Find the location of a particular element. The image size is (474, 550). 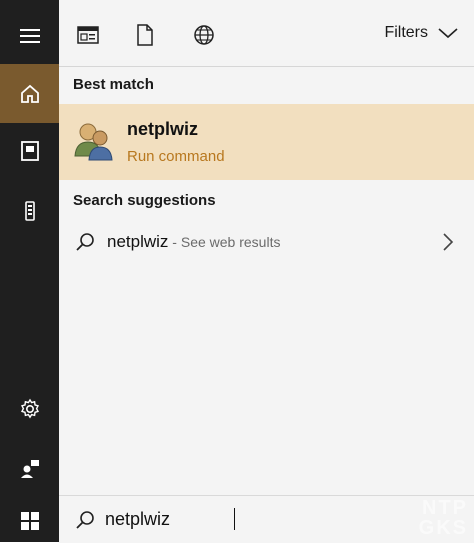

chevron-right-icon is located at coordinates (448, 242).